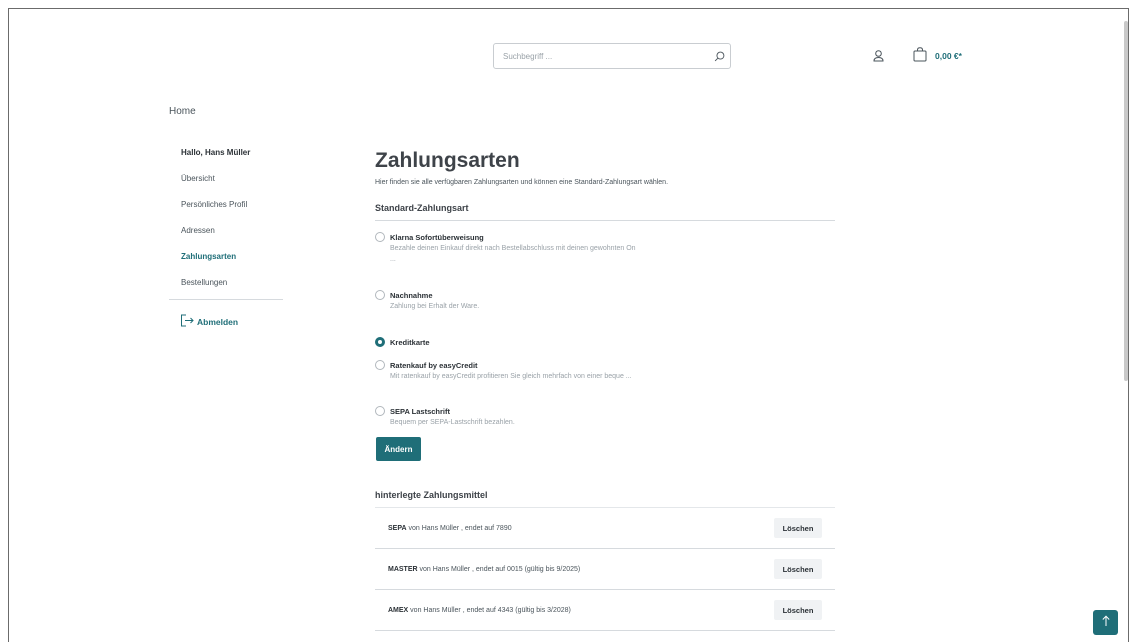 This screenshot has height=642, width=1137. What do you see at coordinates (1126, 201) in the screenshot?
I see `page-scrollbar` at bounding box center [1126, 201].